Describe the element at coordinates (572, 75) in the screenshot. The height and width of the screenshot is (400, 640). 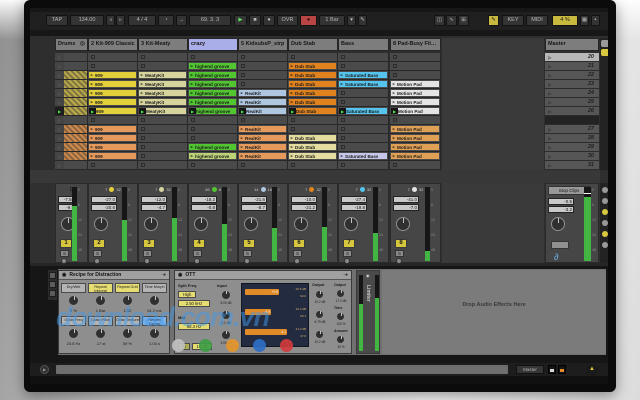
I see `scene-slot: ▷ 22` at that location.